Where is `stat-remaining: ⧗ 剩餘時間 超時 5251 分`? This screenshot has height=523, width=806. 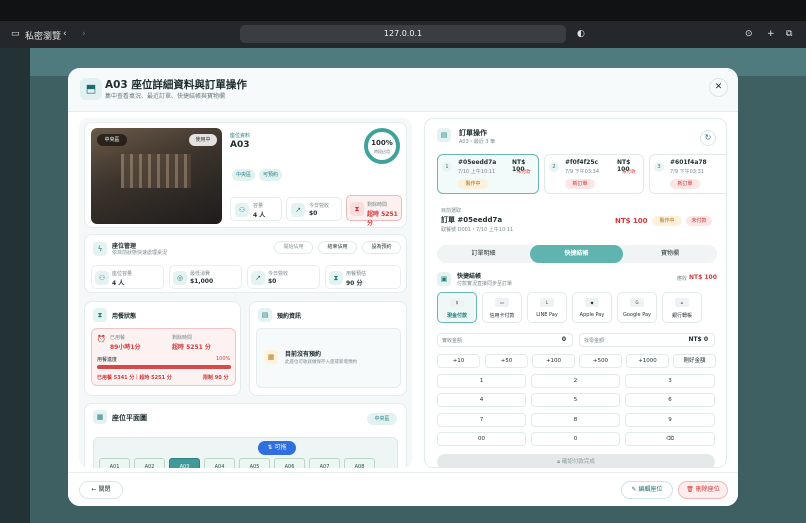 stat-remaining: ⧗ 剩餘時間 超時 5251 分 is located at coordinates (374, 211).